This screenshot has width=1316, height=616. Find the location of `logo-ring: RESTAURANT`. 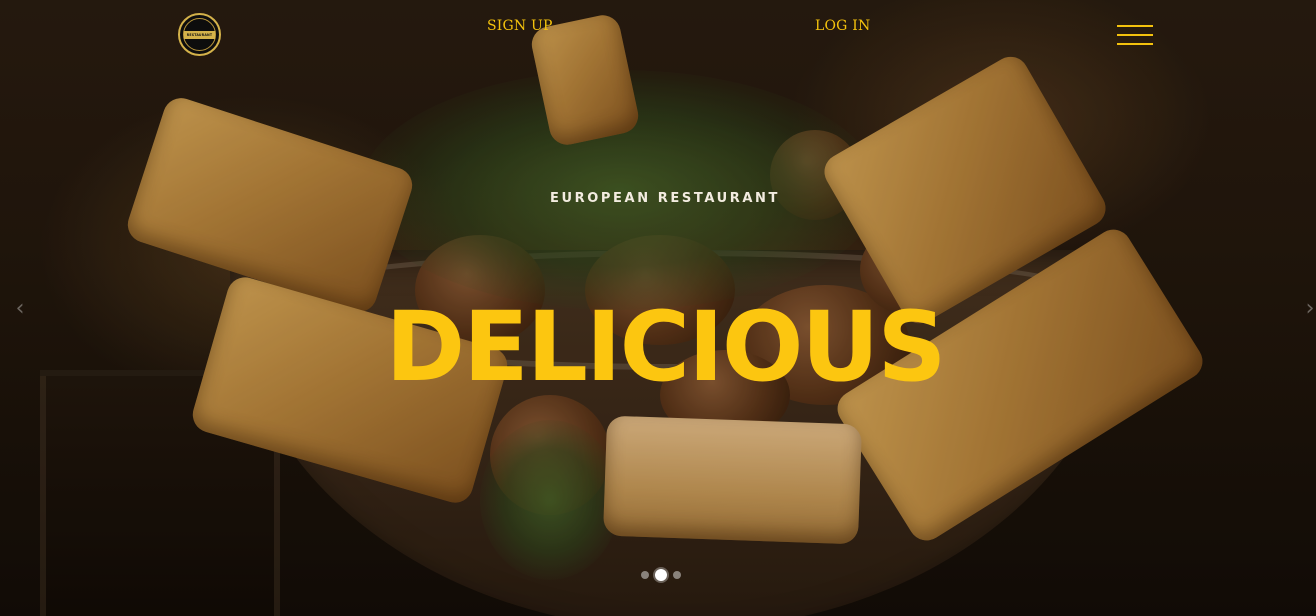

logo-ring: RESTAURANT is located at coordinates (199, 34).